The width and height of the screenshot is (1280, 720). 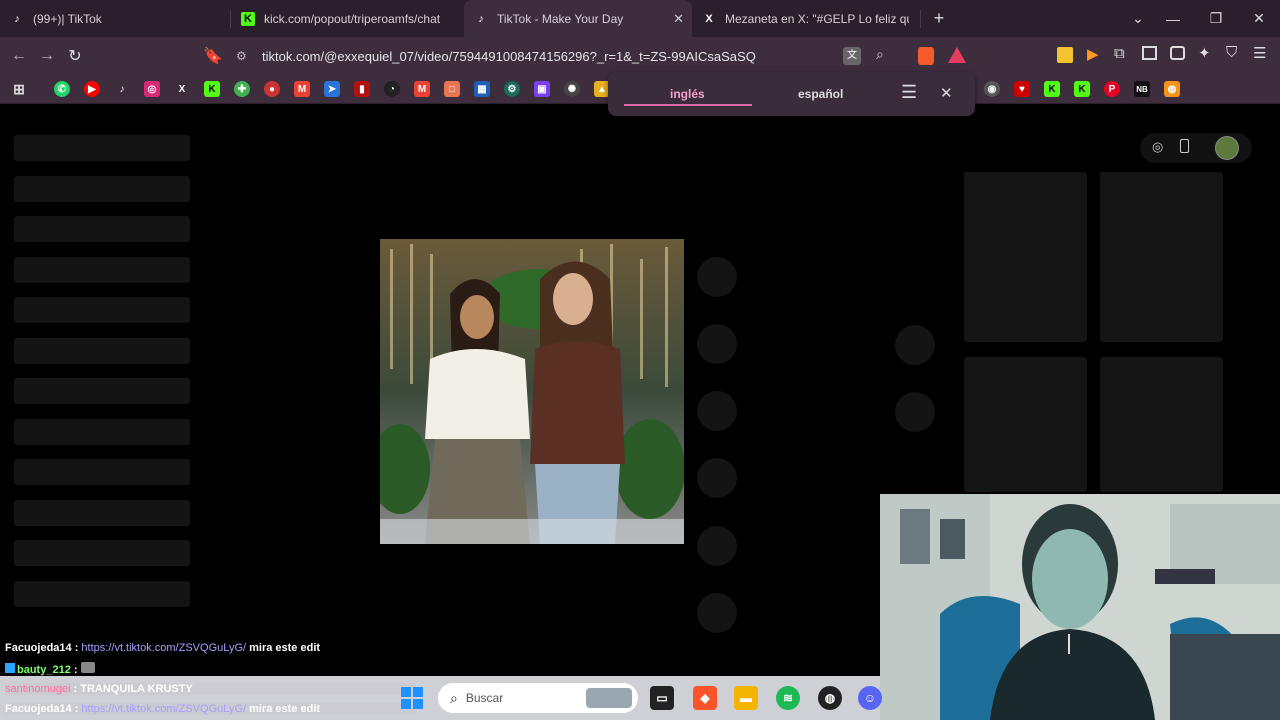 What do you see at coordinates (512, 89) in the screenshot?
I see `ai-icon: ⚙` at bounding box center [512, 89].